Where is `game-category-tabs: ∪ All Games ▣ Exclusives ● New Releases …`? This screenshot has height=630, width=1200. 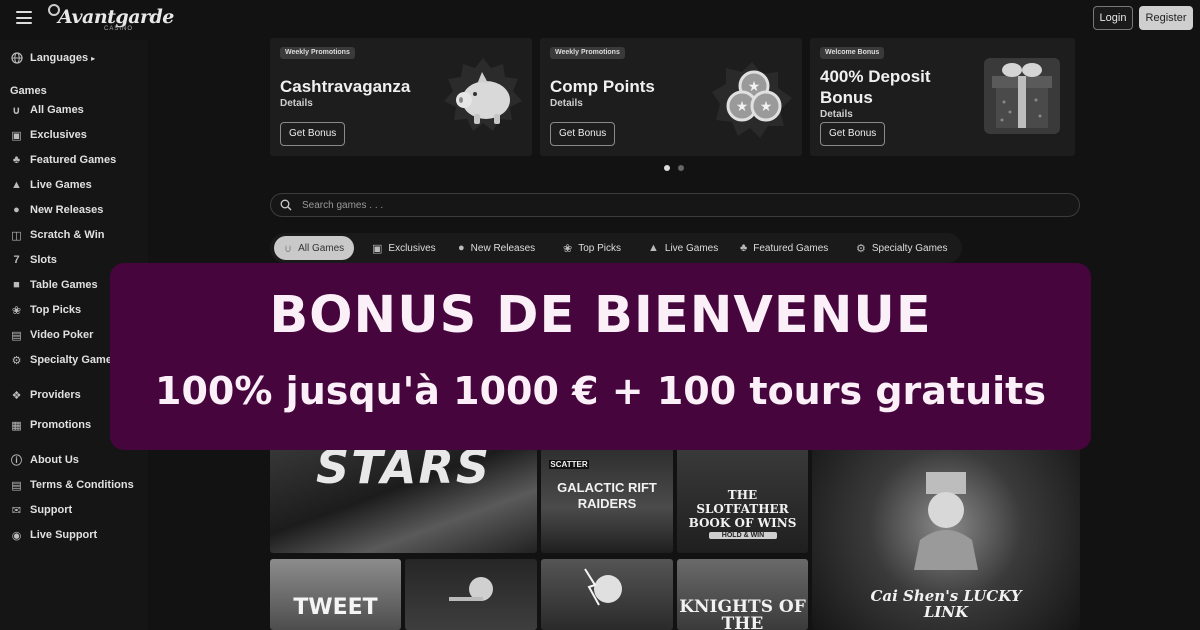 game-category-tabs: ∪ All Games ▣ Exclusives ● New Releases … is located at coordinates (616, 248).